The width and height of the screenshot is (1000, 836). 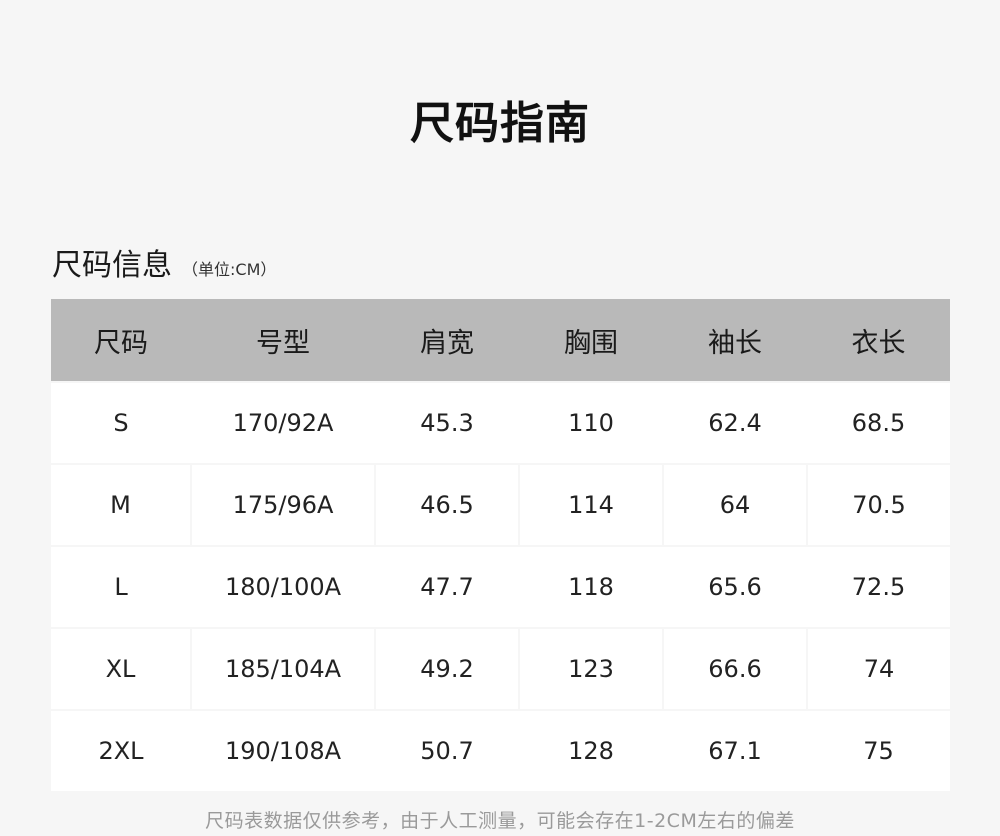 What do you see at coordinates (591, 750) in the screenshot?
I see `cell-chest: 128` at bounding box center [591, 750].